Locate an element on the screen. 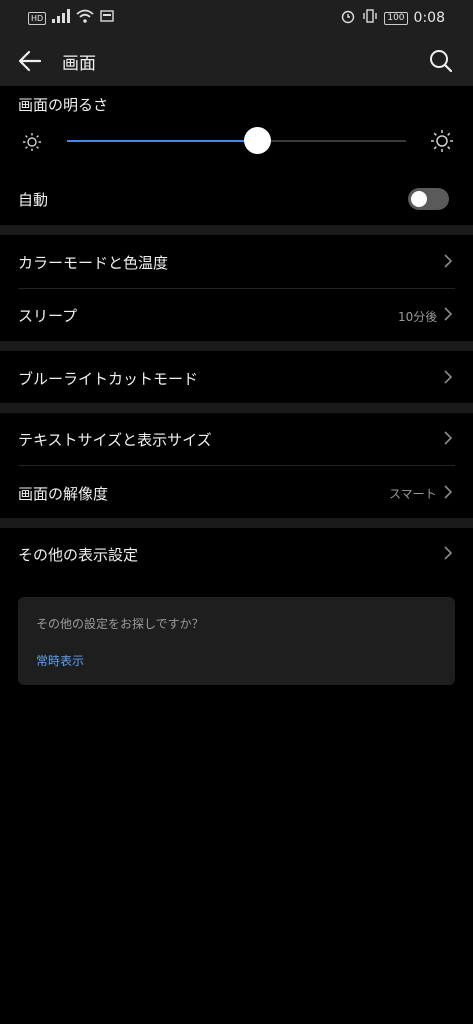 This screenshot has height=1024, width=473. hd-badge: HD is located at coordinates (37, 18).